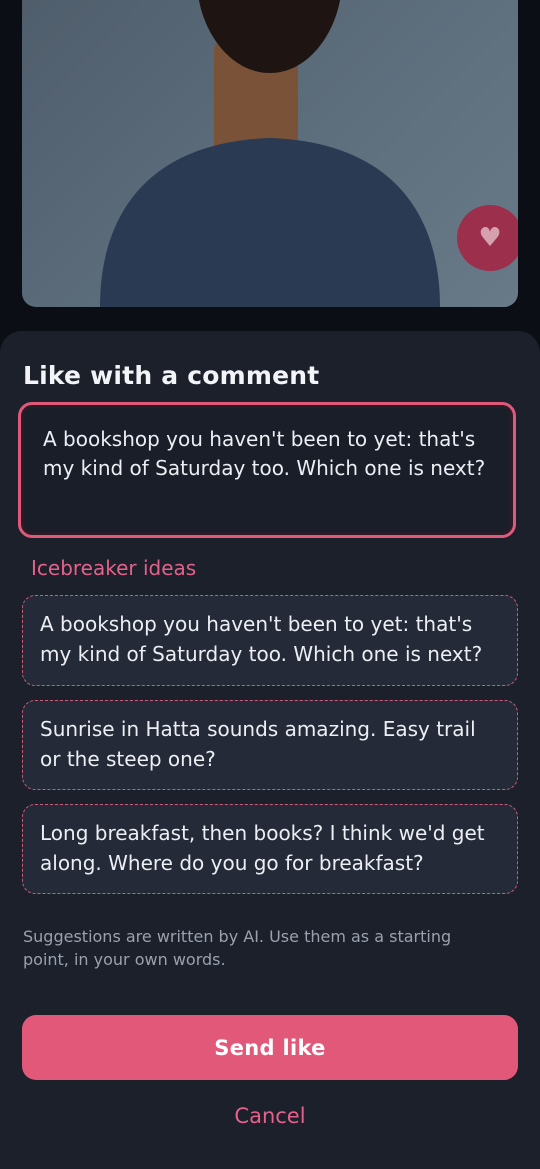 Image resolution: width=540 pixels, height=1169 pixels. Describe the element at coordinates (171, 375) in the screenshot. I see `sheet-title: Like with a comment` at that location.